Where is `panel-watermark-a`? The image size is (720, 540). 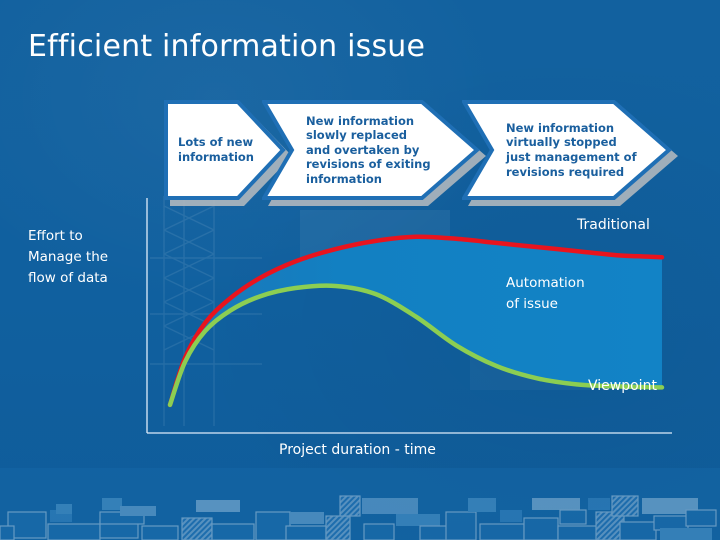 panel-watermark-a is located at coordinates (375, 240).